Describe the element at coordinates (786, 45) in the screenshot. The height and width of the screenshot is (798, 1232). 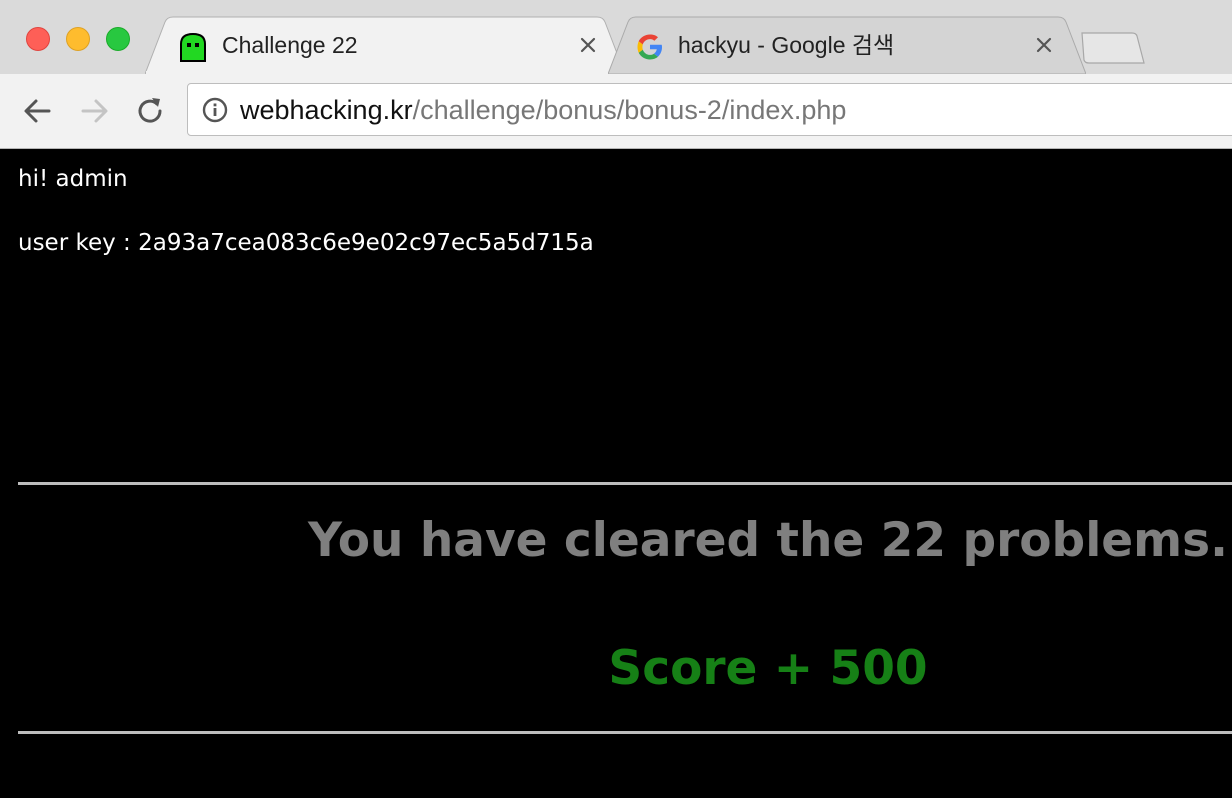
I see `tab-title: hackyu - Google 검색` at that location.